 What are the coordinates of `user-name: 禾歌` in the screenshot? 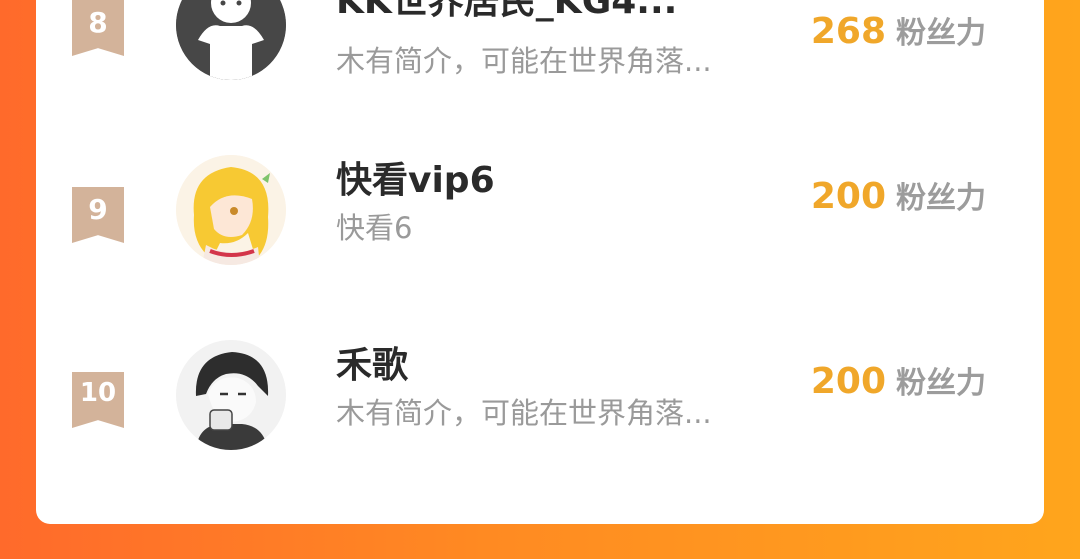 It's located at (372, 362).